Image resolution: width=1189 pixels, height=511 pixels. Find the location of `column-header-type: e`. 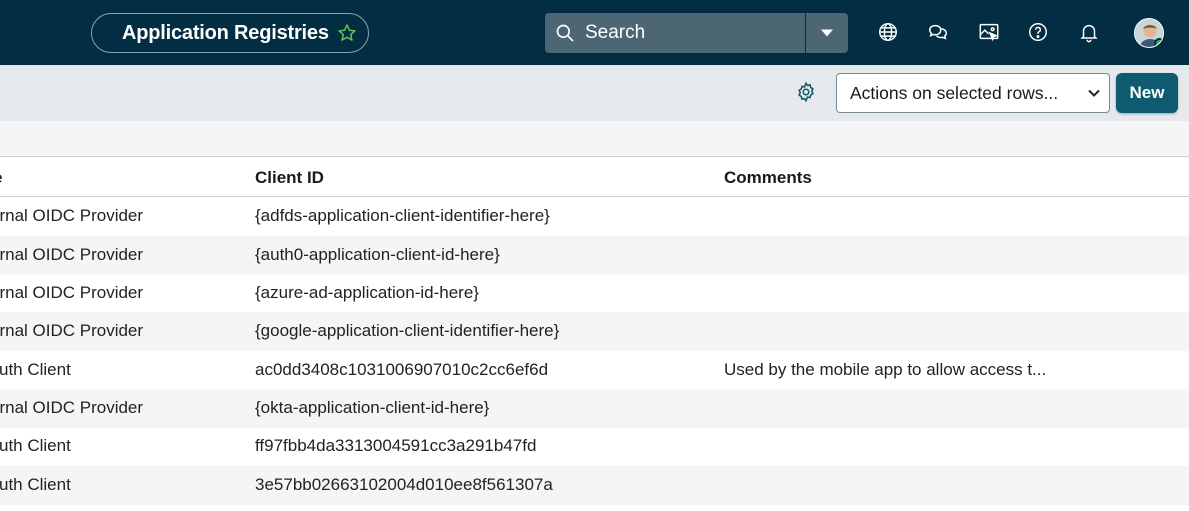

column-header-type: e is located at coordinates (1, 178).